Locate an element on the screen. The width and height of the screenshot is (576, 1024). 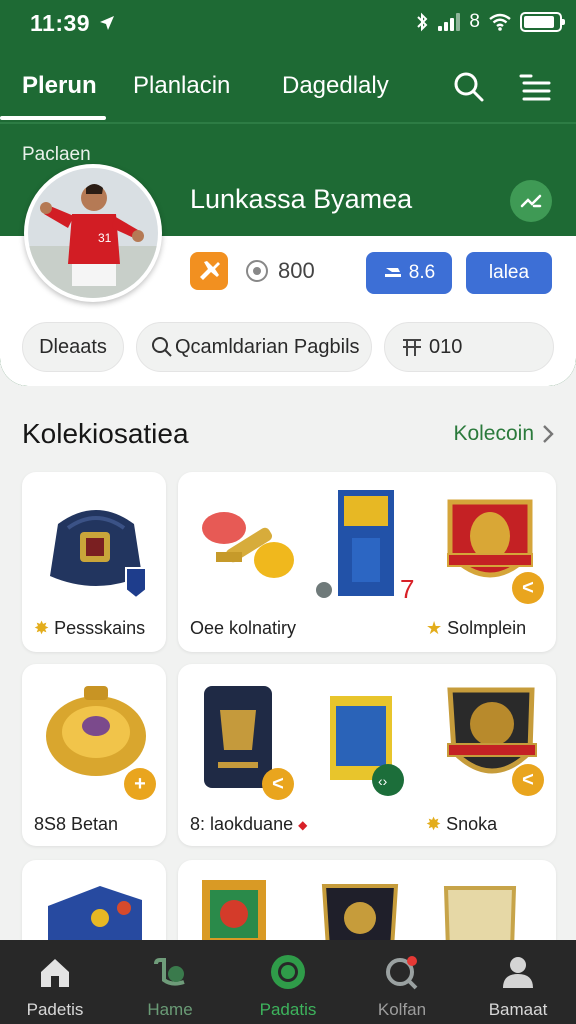
svg-text: 31 is located at coordinates (105, 238).